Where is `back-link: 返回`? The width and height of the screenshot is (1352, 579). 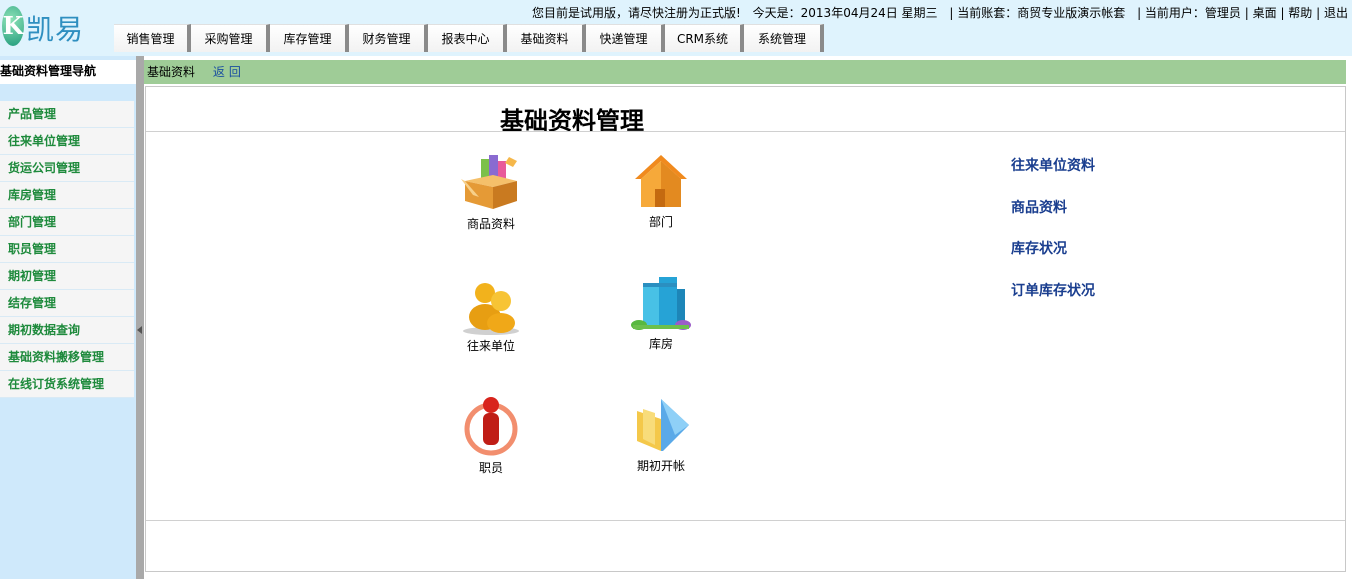 back-link: 返回 is located at coordinates (229, 72).